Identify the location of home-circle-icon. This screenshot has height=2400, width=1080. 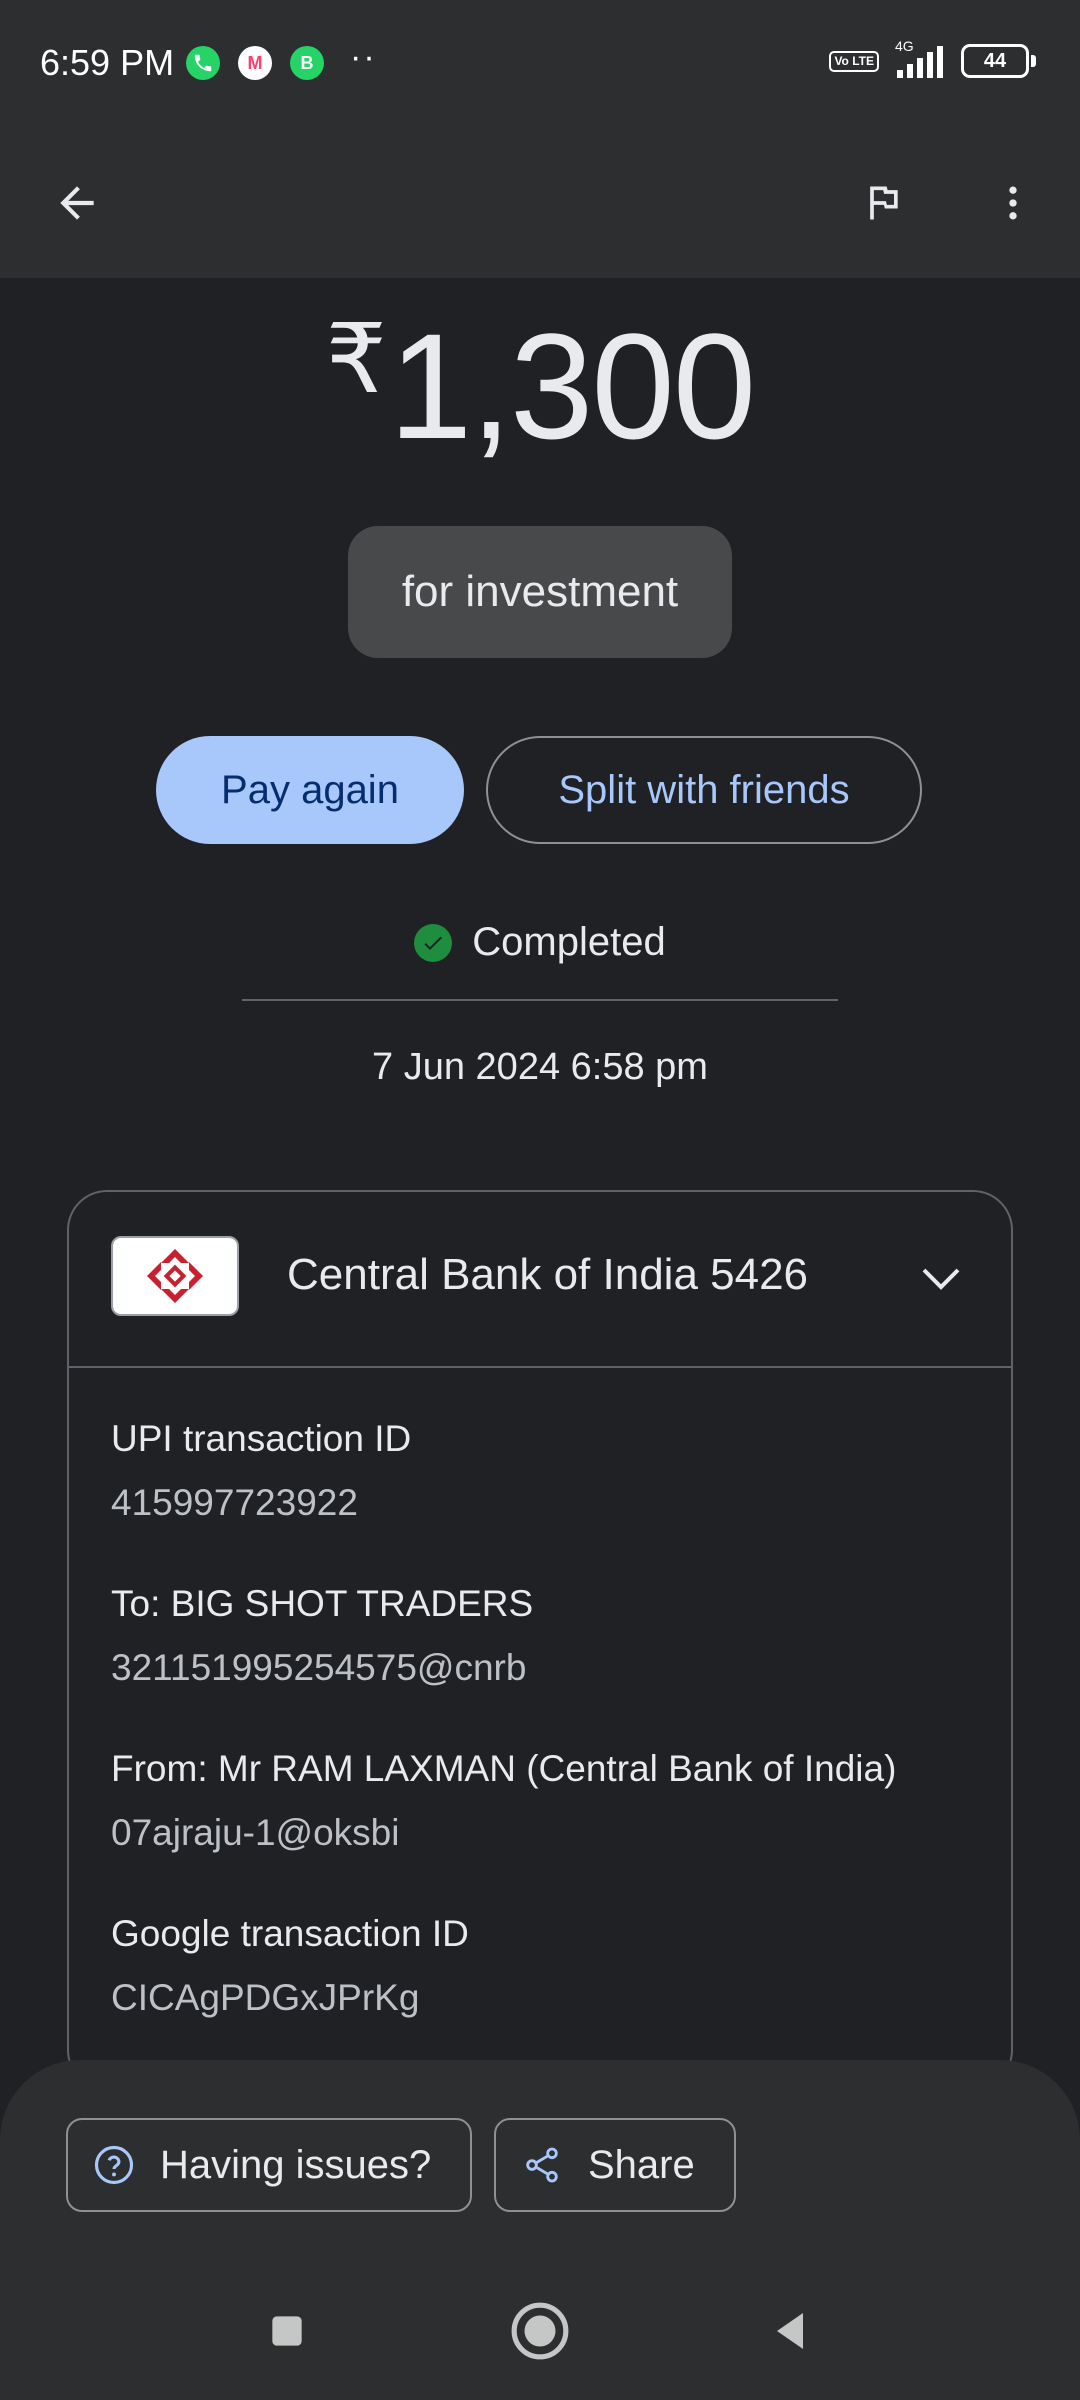
(540, 2331).